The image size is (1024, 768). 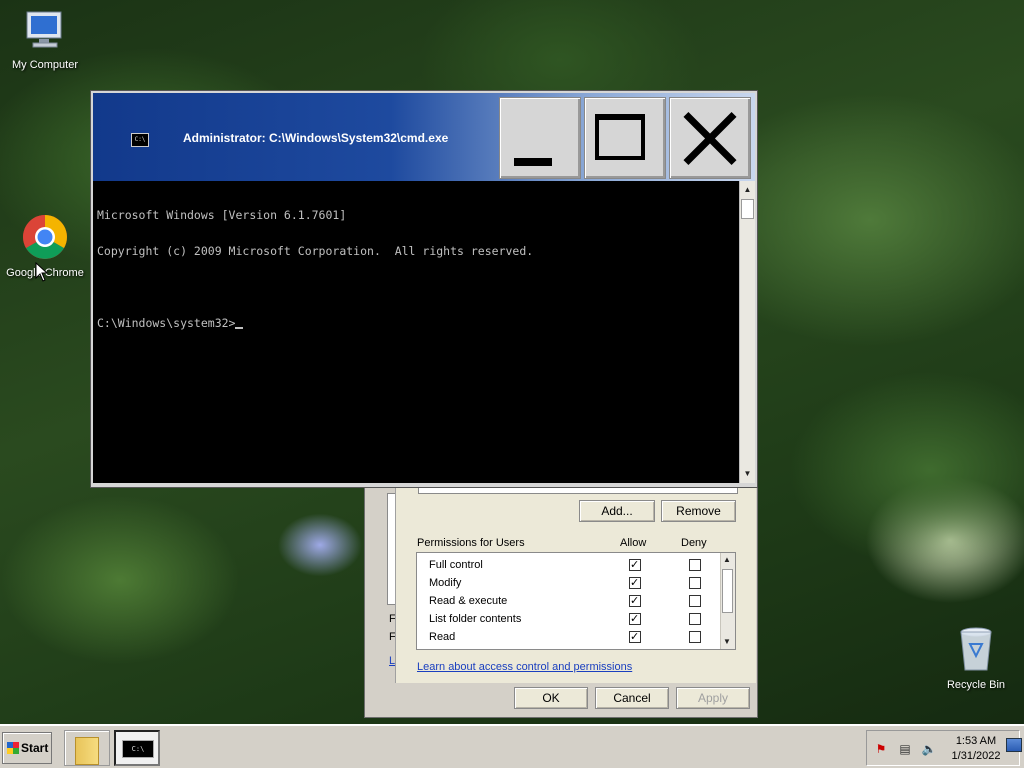 I want to click on permission-row: Read & execute, so click(x=579, y=601).